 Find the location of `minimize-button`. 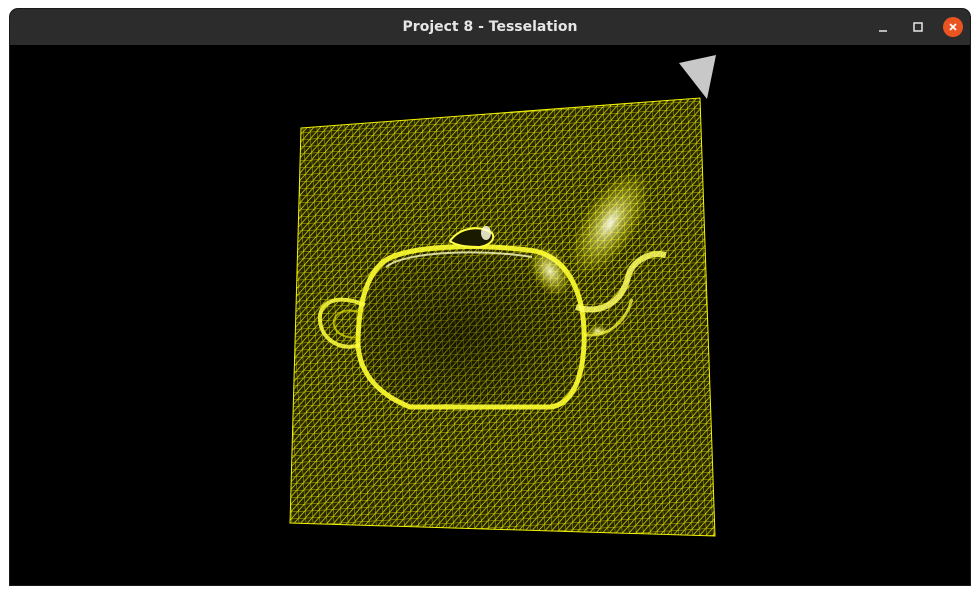

minimize-button is located at coordinates (883, 27).